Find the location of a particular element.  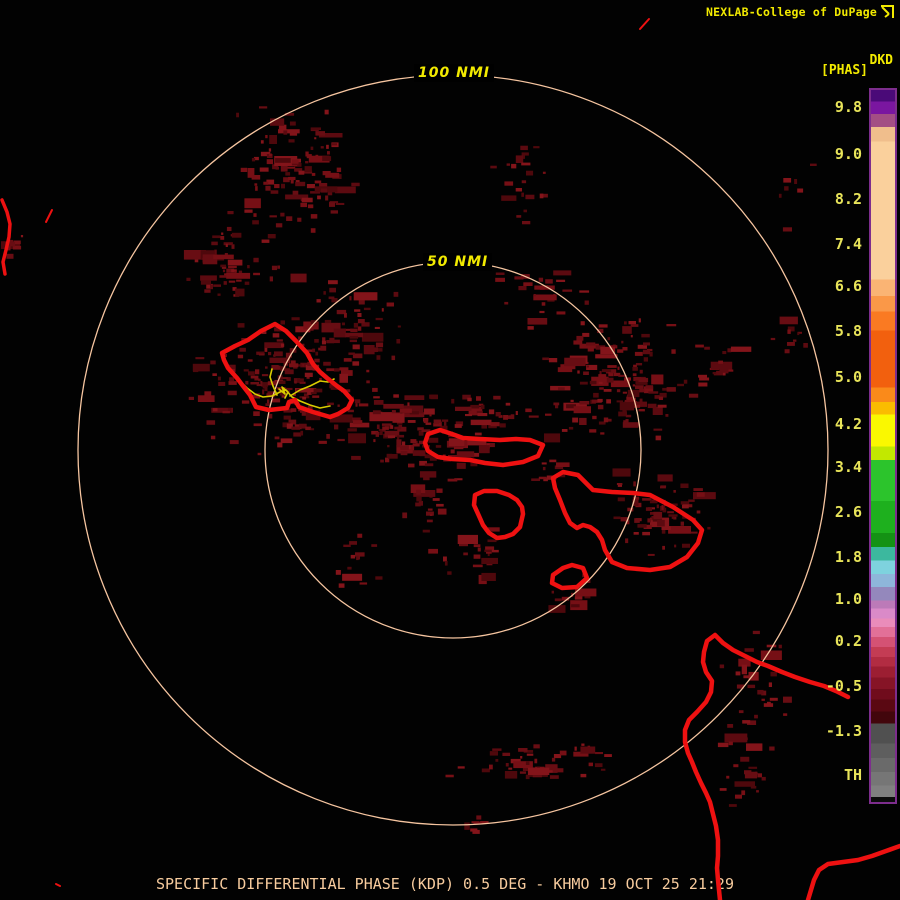

colorbar-label: 8.2 is located at coordinates (848, 199).